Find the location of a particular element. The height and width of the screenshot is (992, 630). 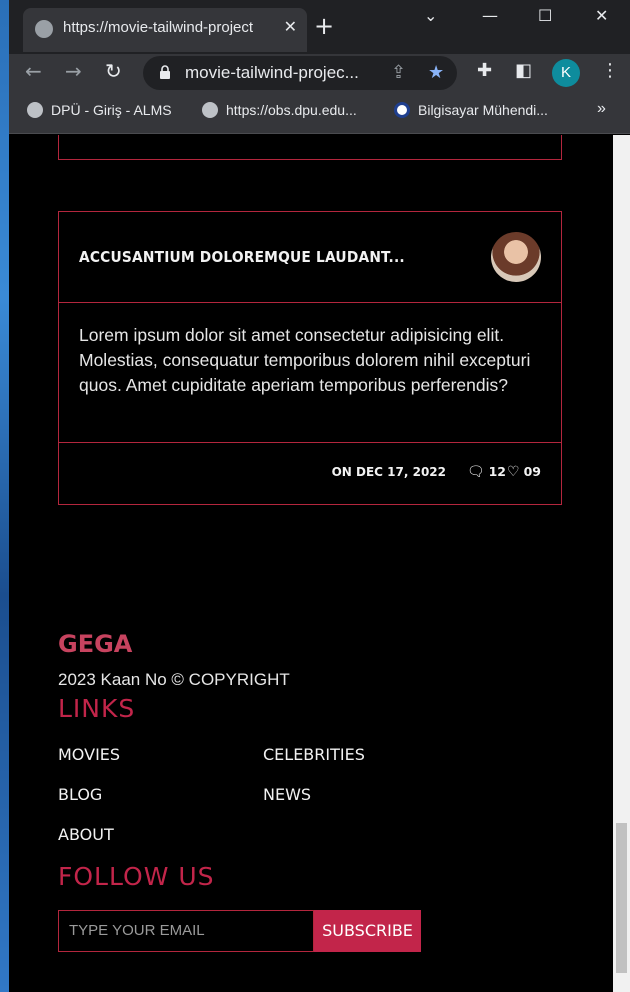

bookmark-item: DPÜ - Giriş - ALMS is located at coordinates (99, 110).